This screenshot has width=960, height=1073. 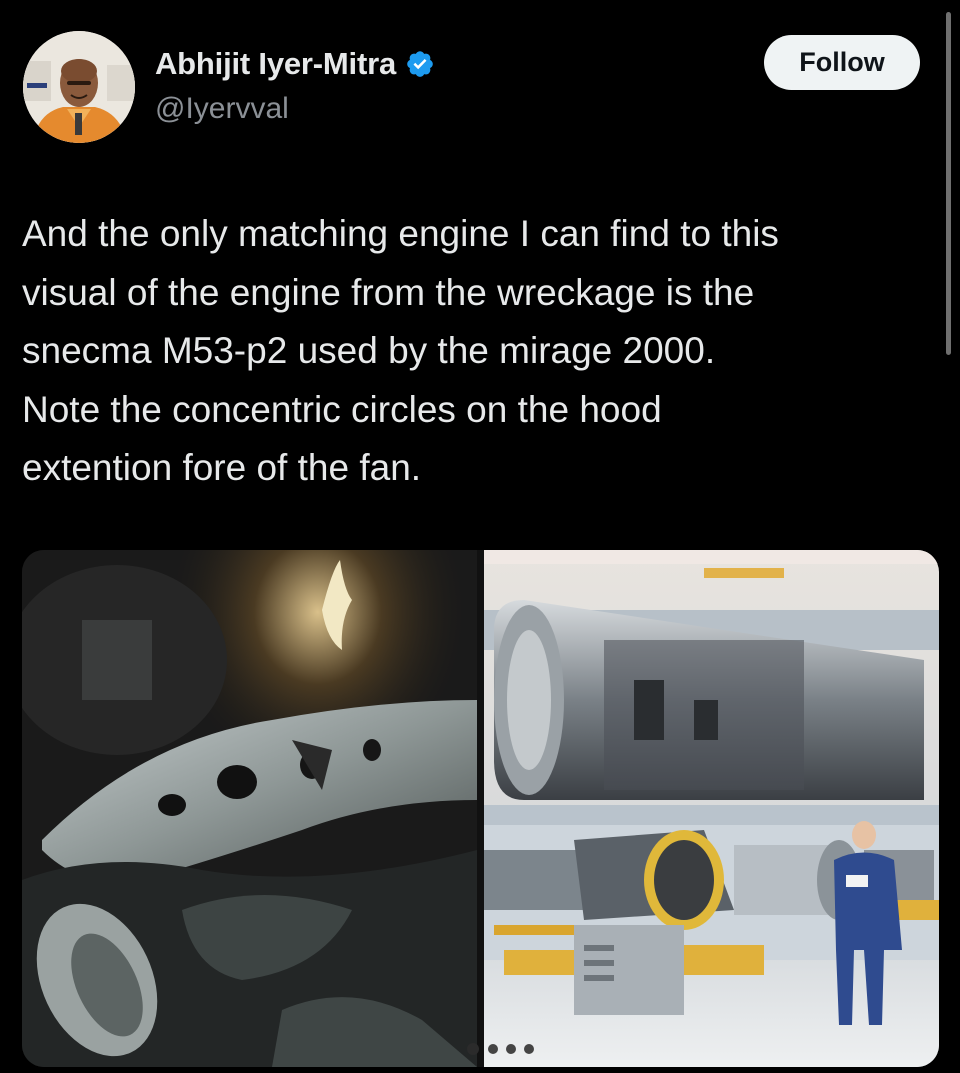 I want to click on avatar-image, so click(x=79, y=87).